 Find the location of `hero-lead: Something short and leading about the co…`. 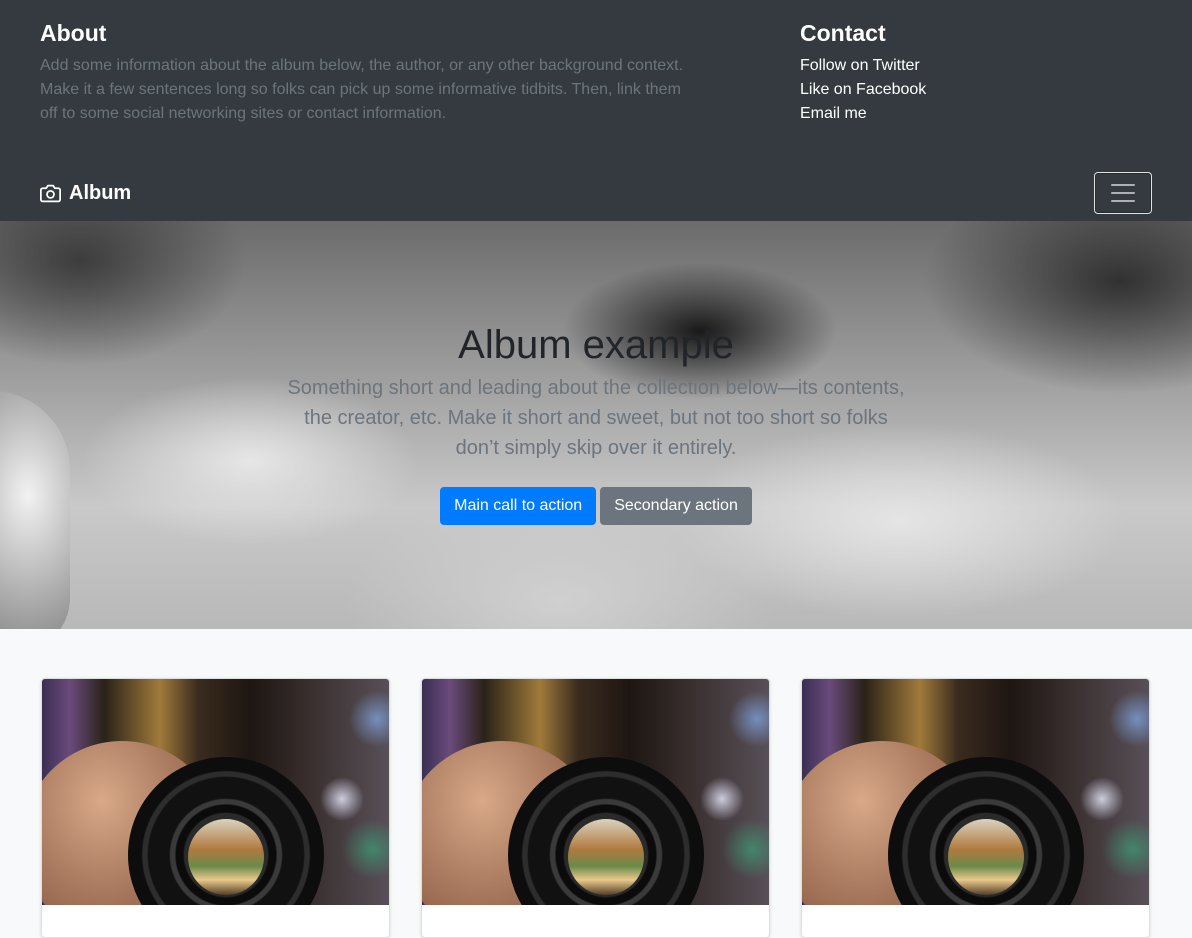

hero-lead: Something short and leading about the co… is located at coordinates (596, 418).